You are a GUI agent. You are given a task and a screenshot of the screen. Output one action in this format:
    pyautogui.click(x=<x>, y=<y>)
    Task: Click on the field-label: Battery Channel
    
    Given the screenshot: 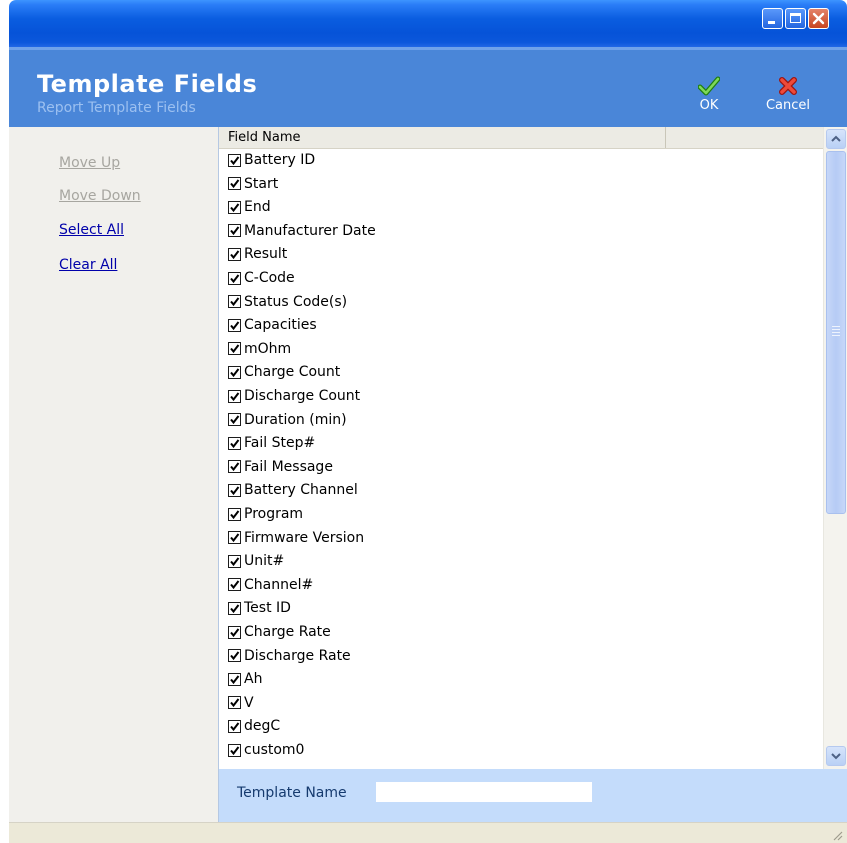 What is the action you would take?
    pyautogui.click(x=301, y=490)
    